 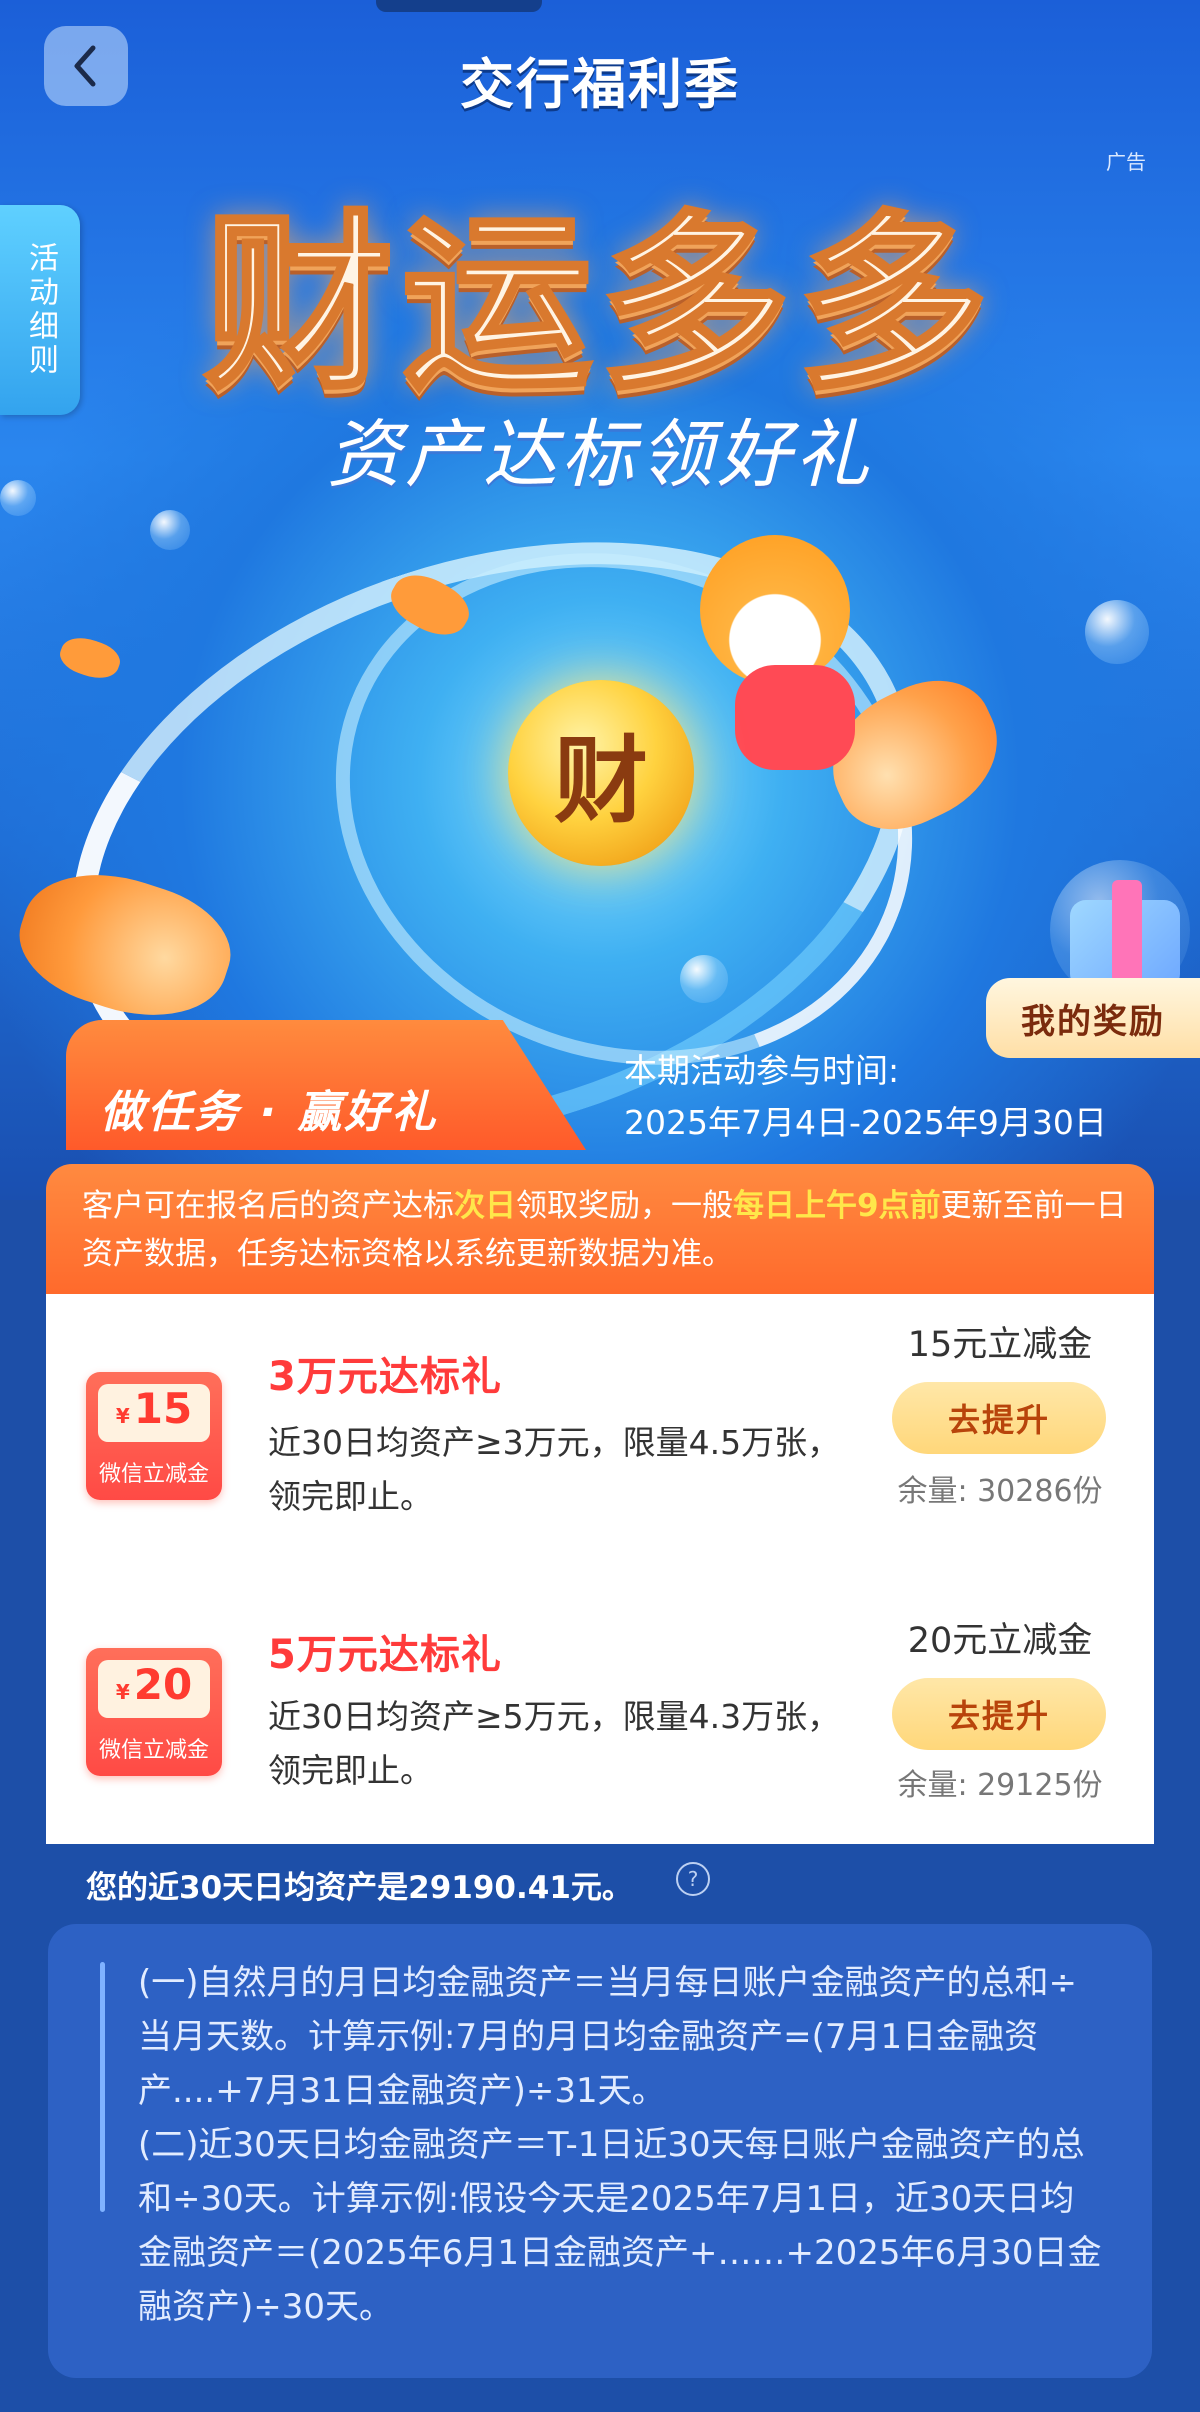 What do you see at coordinates (624, 1206) in the screenshot?
I see `notice-part: 领取奖励，一般` at bounding box center [624, 1206].